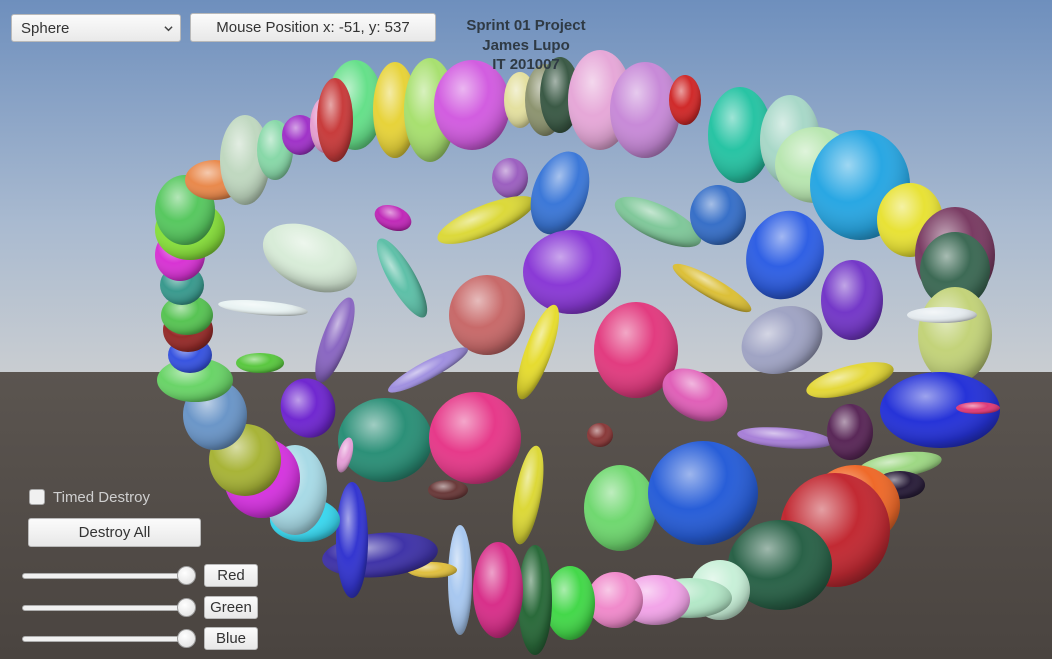 This screenshot has height=659, width=1052. I want to click on destroy-all-button: Destroy All, so click(114, 532).